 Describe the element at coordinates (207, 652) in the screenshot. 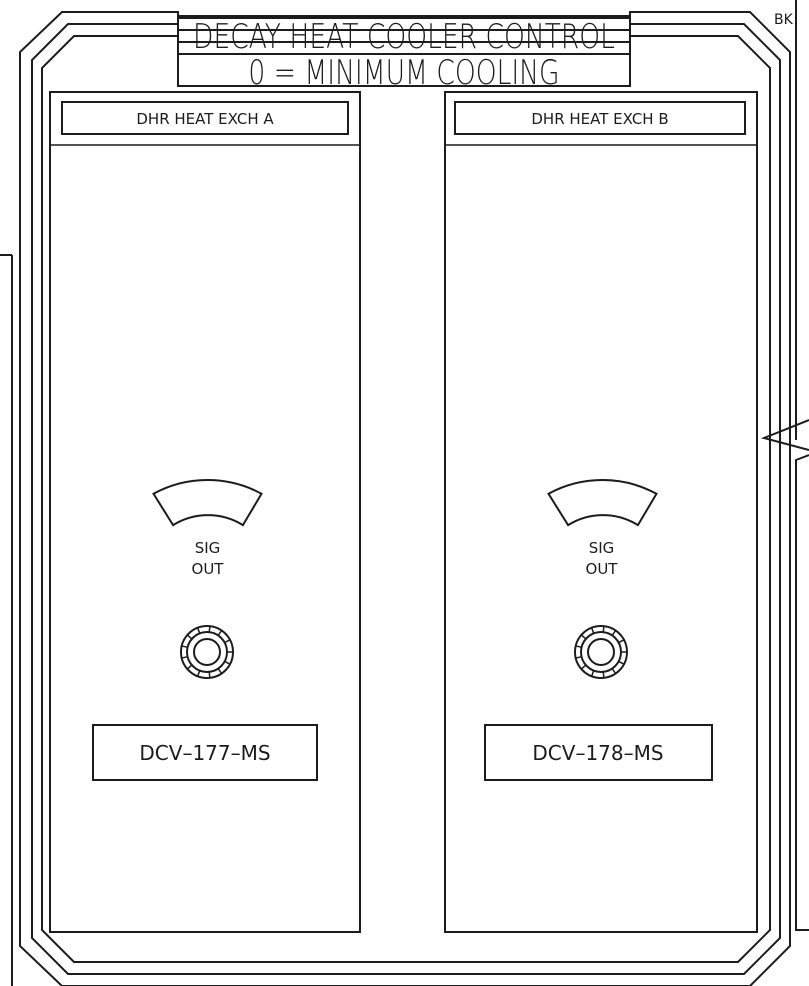

I see `section-a-control-knob` at that location.